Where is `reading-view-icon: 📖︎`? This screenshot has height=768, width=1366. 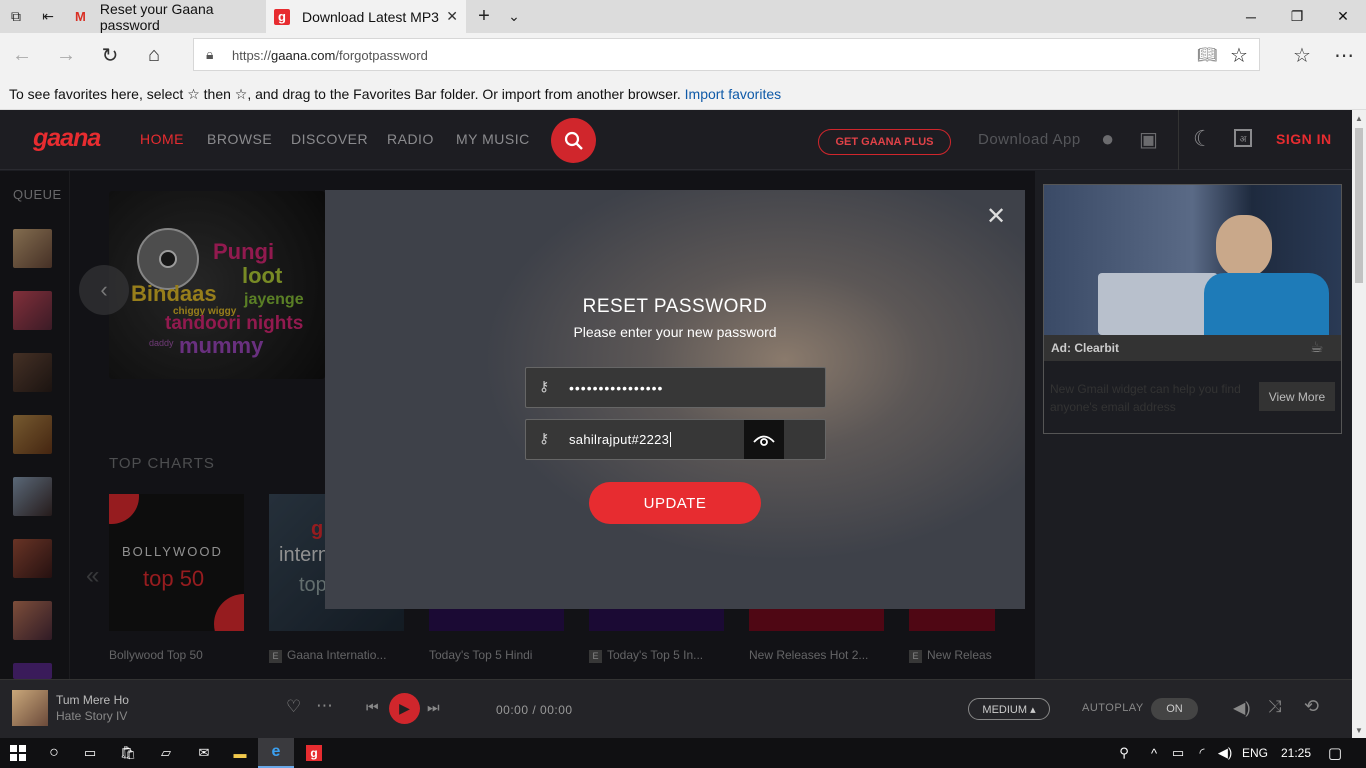
reading-view-icon: 📖︎ is located at coordinates (1207, 55).